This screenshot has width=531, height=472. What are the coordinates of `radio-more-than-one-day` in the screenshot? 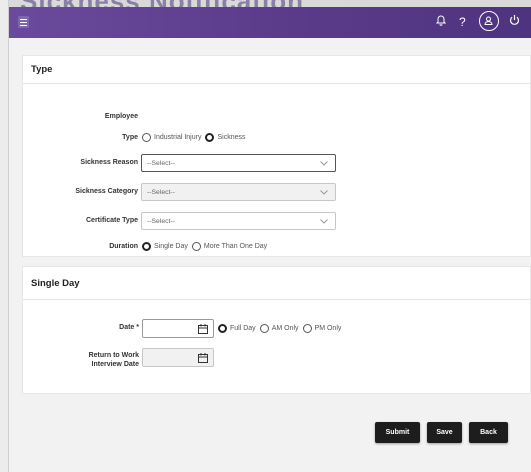 It's located at (196, 246).